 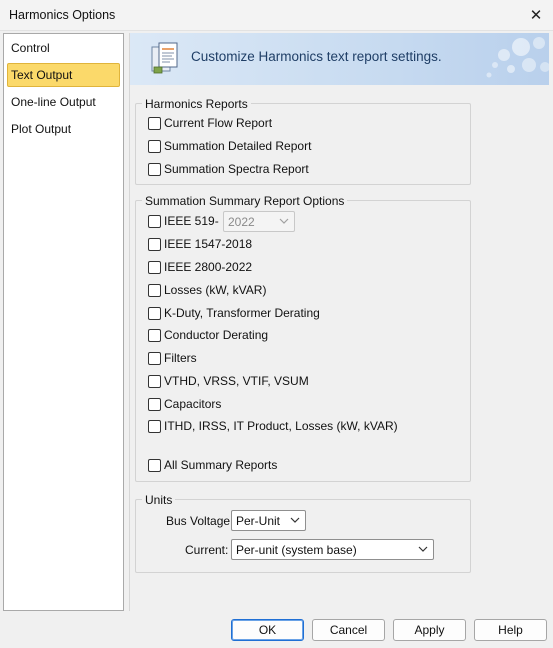 What do you see at coordinates (258, 520) in the screenshot?
I see `bus-voltage-value: Per-Unit` at bounding box center [258, 520].